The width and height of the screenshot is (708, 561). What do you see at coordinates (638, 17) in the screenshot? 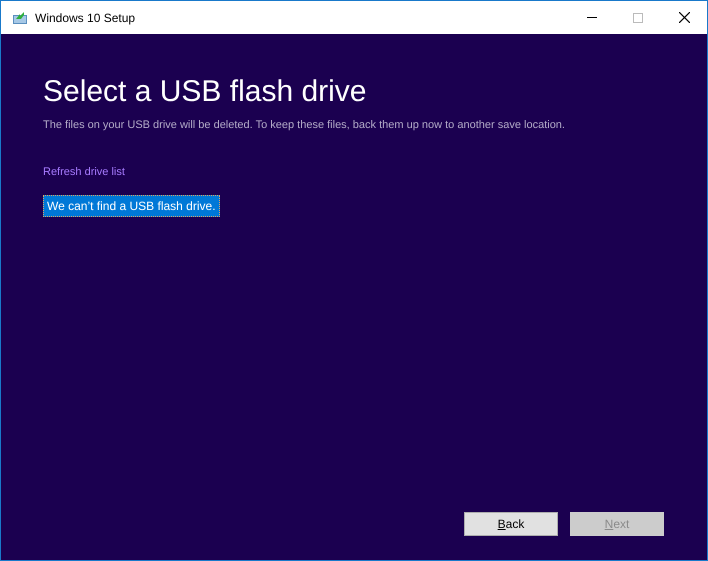
I see `maximize-icon` at bounding box center [638, 17].